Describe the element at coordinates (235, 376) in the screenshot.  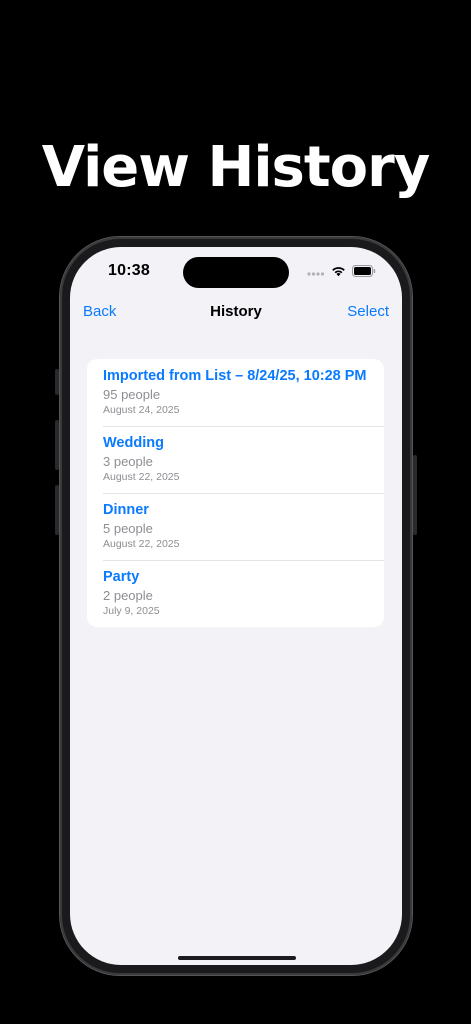
I see `history-title: Imported from List – 8/24/25, 10:28 PM` at that location.